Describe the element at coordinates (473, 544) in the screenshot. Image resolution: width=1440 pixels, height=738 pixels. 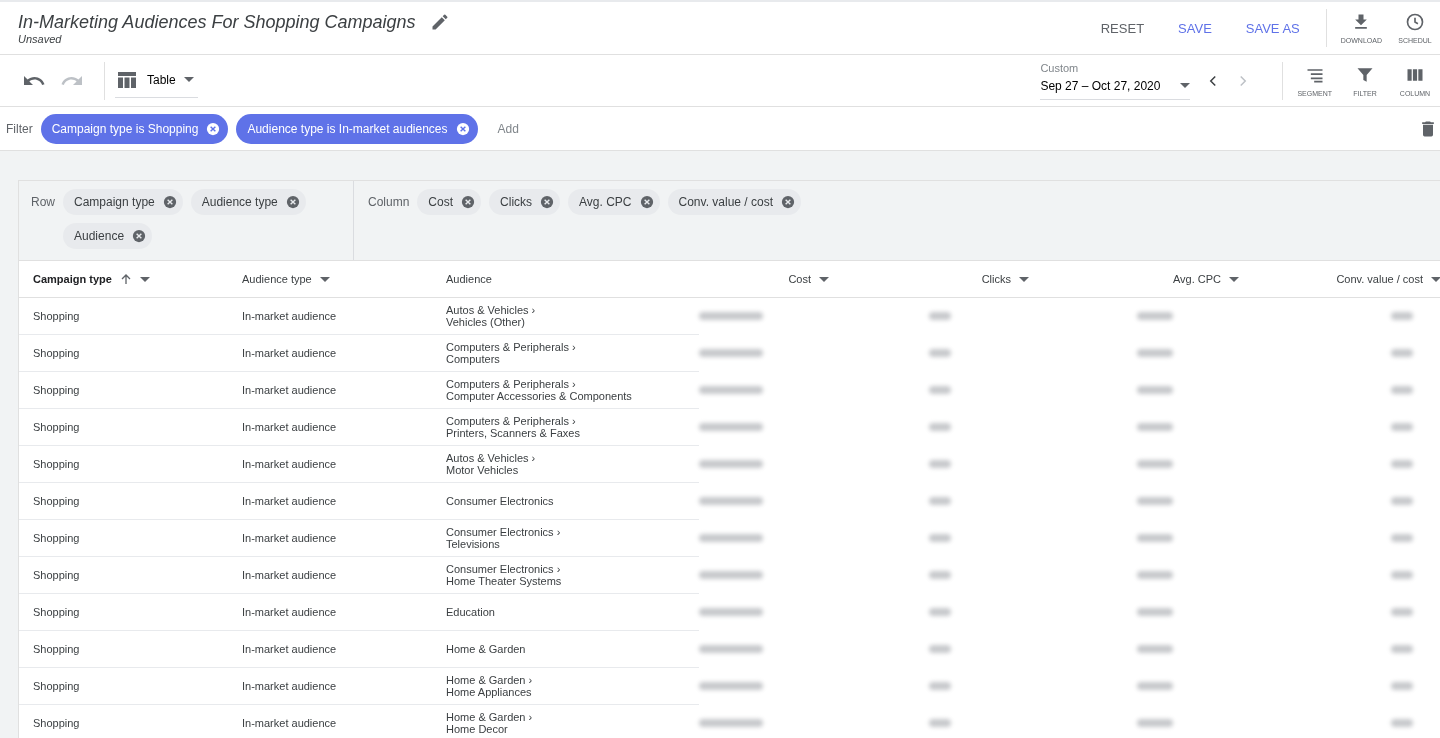
I see `table-cell-text: Televisions` at that location.